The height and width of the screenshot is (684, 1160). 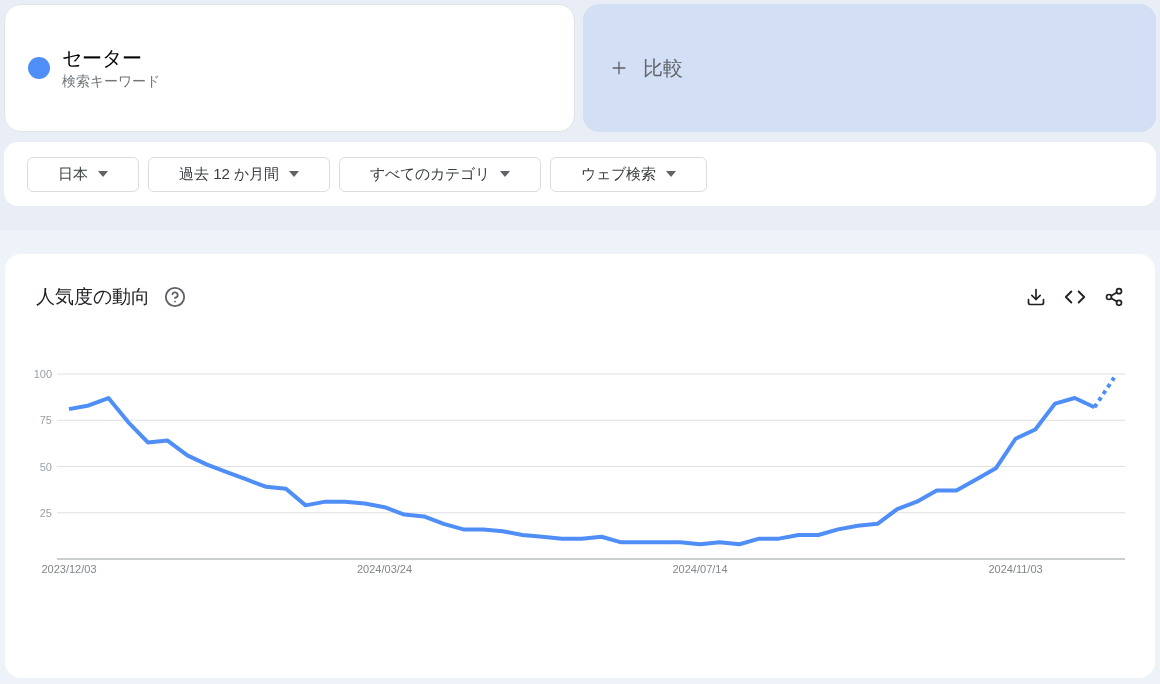 I want to click on x-axis-label: 2024/11/03, so click(x=1015, y=569).